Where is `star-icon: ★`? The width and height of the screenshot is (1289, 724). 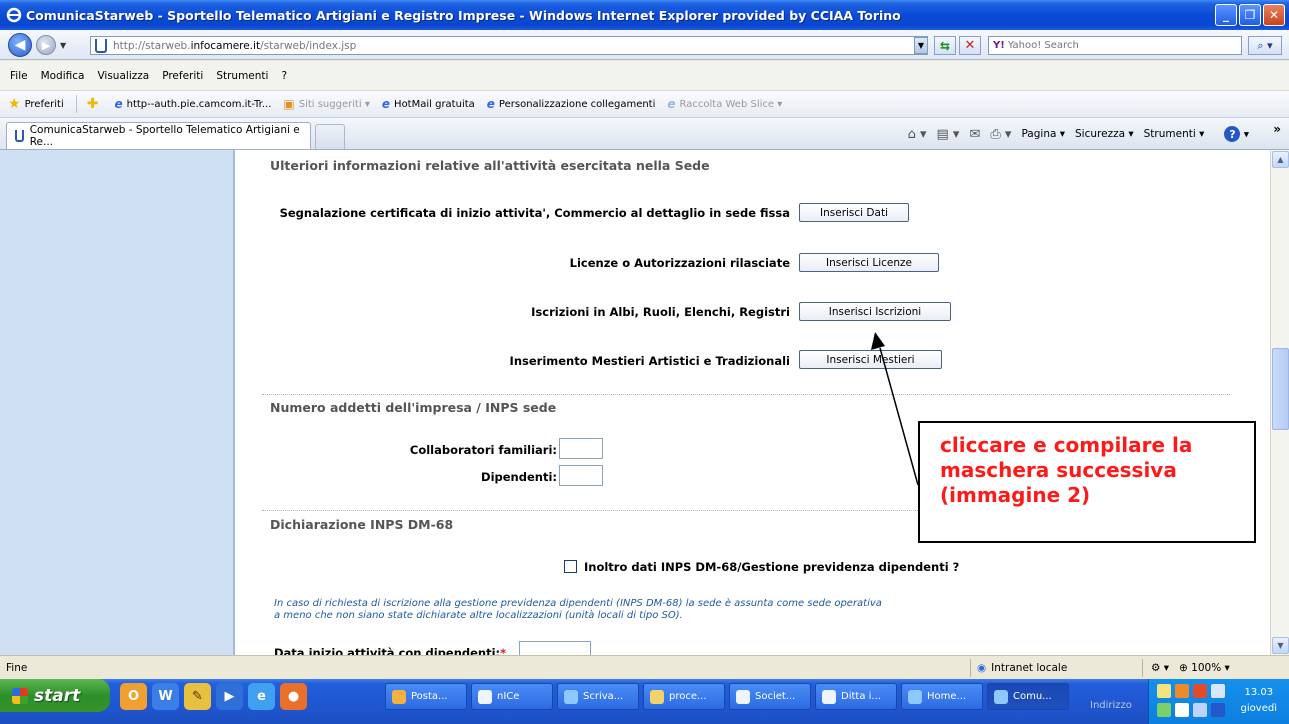
star-icon: ★ is located at coordinates (14, 104).